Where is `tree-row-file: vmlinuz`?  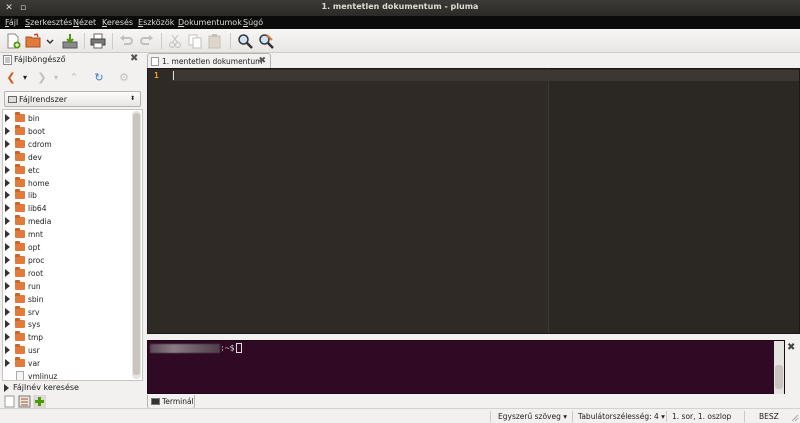 tree-row-file: vmlinuz is located at coordinates (67, 375).